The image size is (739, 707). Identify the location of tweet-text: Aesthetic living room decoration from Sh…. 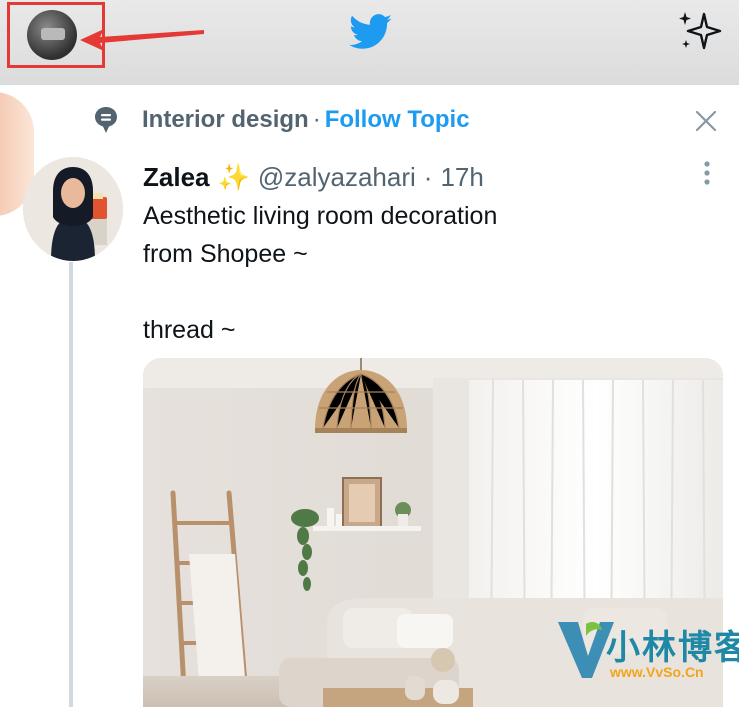
(320, 273).